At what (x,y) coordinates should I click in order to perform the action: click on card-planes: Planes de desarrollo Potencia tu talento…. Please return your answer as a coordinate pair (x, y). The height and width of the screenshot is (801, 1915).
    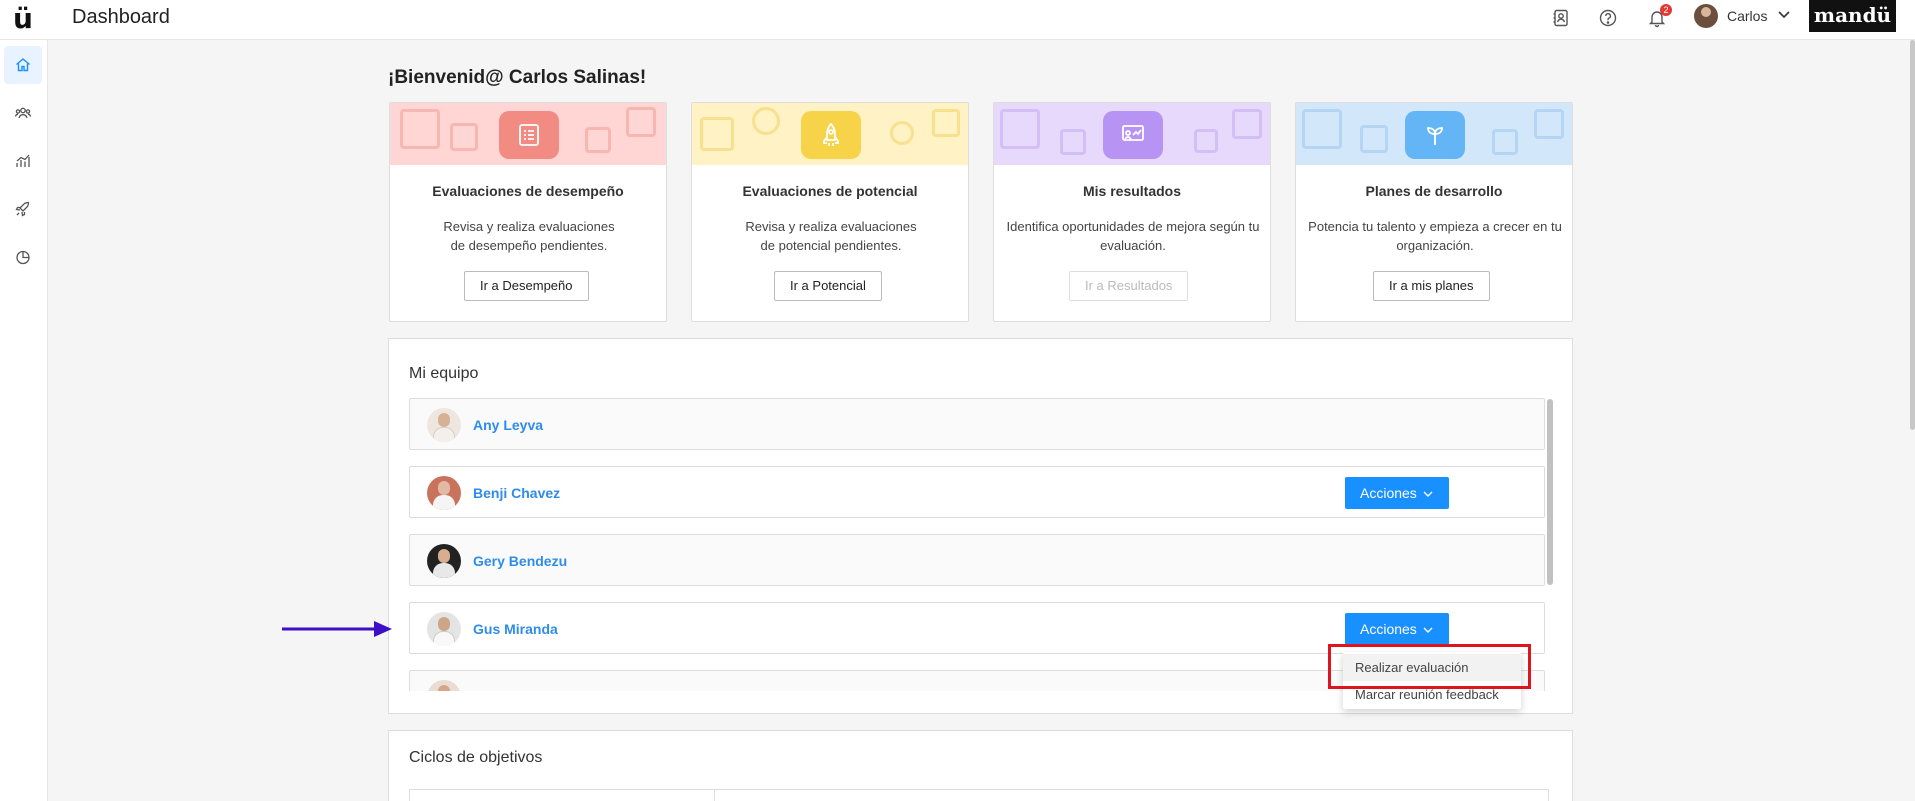
    Looking at the image, I should click on (1434, 212).